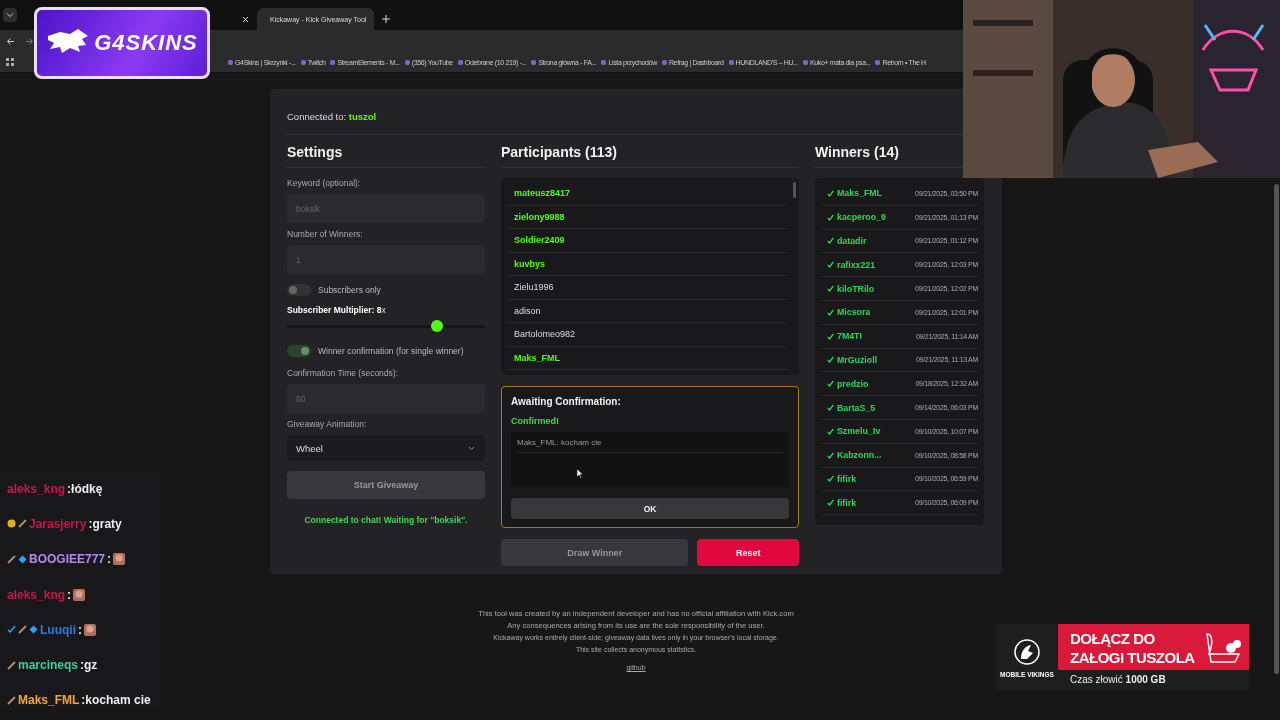 The image size is (1280, 720). I want to click on chat-username: Maks_FML, so click(49, 700).